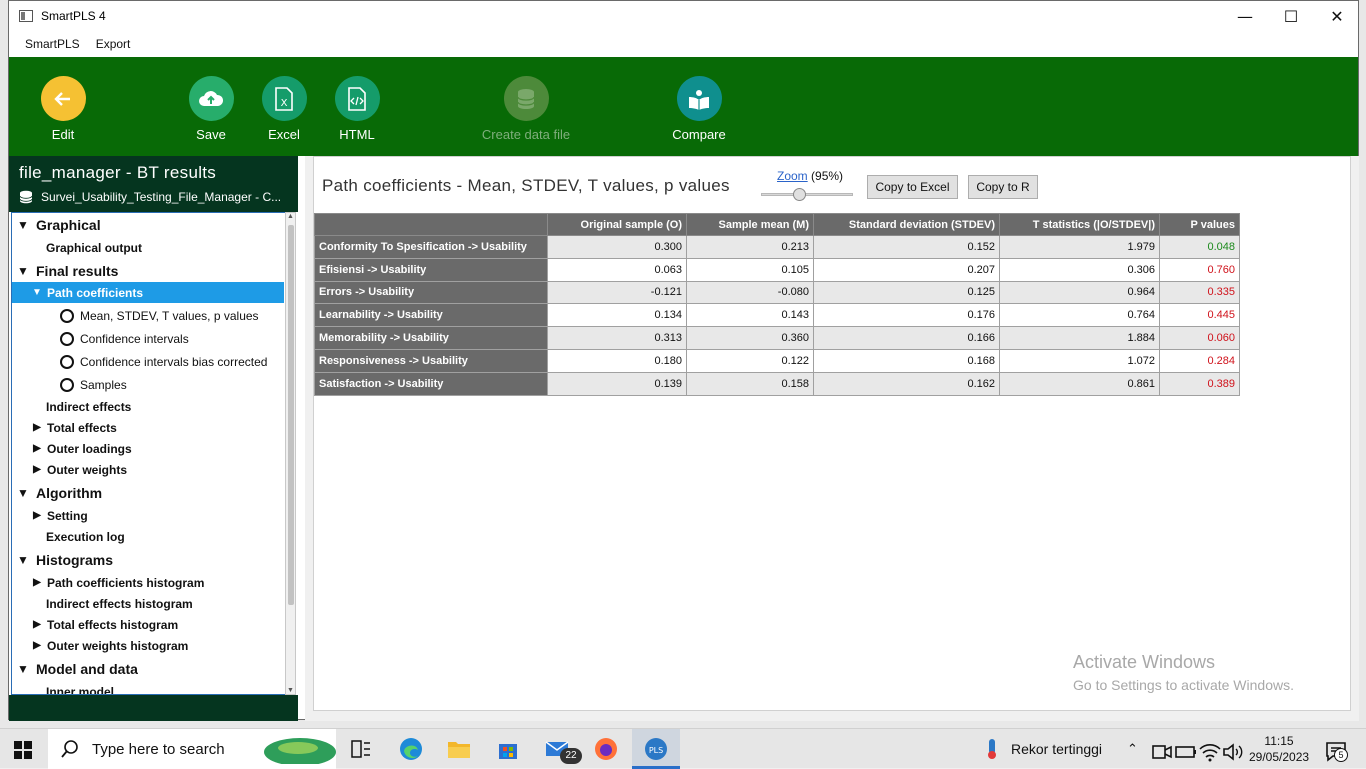  What do you see at coordinates (459, 749) in the screenshot?
I see `file-explorer-icon` at bounding box center [459, 749].